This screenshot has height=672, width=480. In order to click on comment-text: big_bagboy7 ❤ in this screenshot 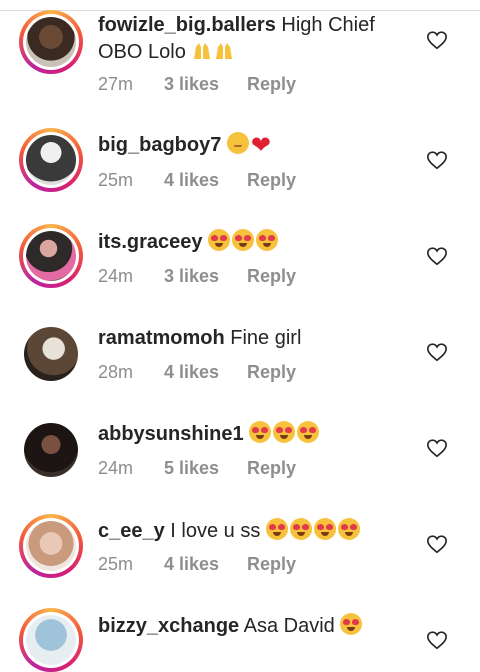, I will do `click(248, 145)`.